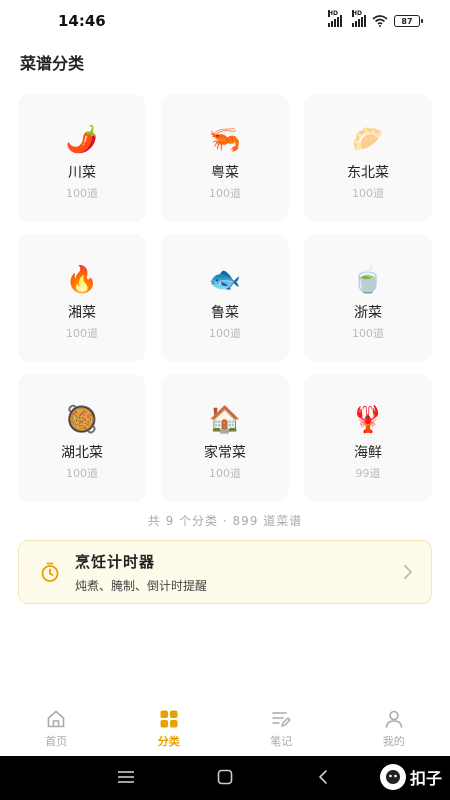 The width and height of the screenshot is (450, 800). Describe the element at coordinates (392, 777) in the screenshot. I see `coze-logo-icon` at that location.